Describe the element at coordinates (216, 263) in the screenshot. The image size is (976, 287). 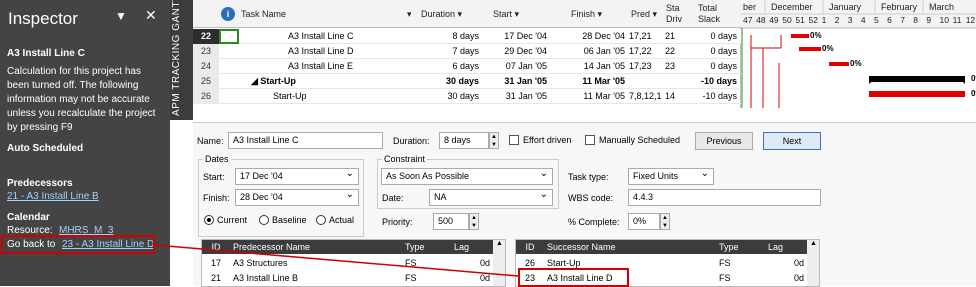
I see `link-id: 17` at that location.